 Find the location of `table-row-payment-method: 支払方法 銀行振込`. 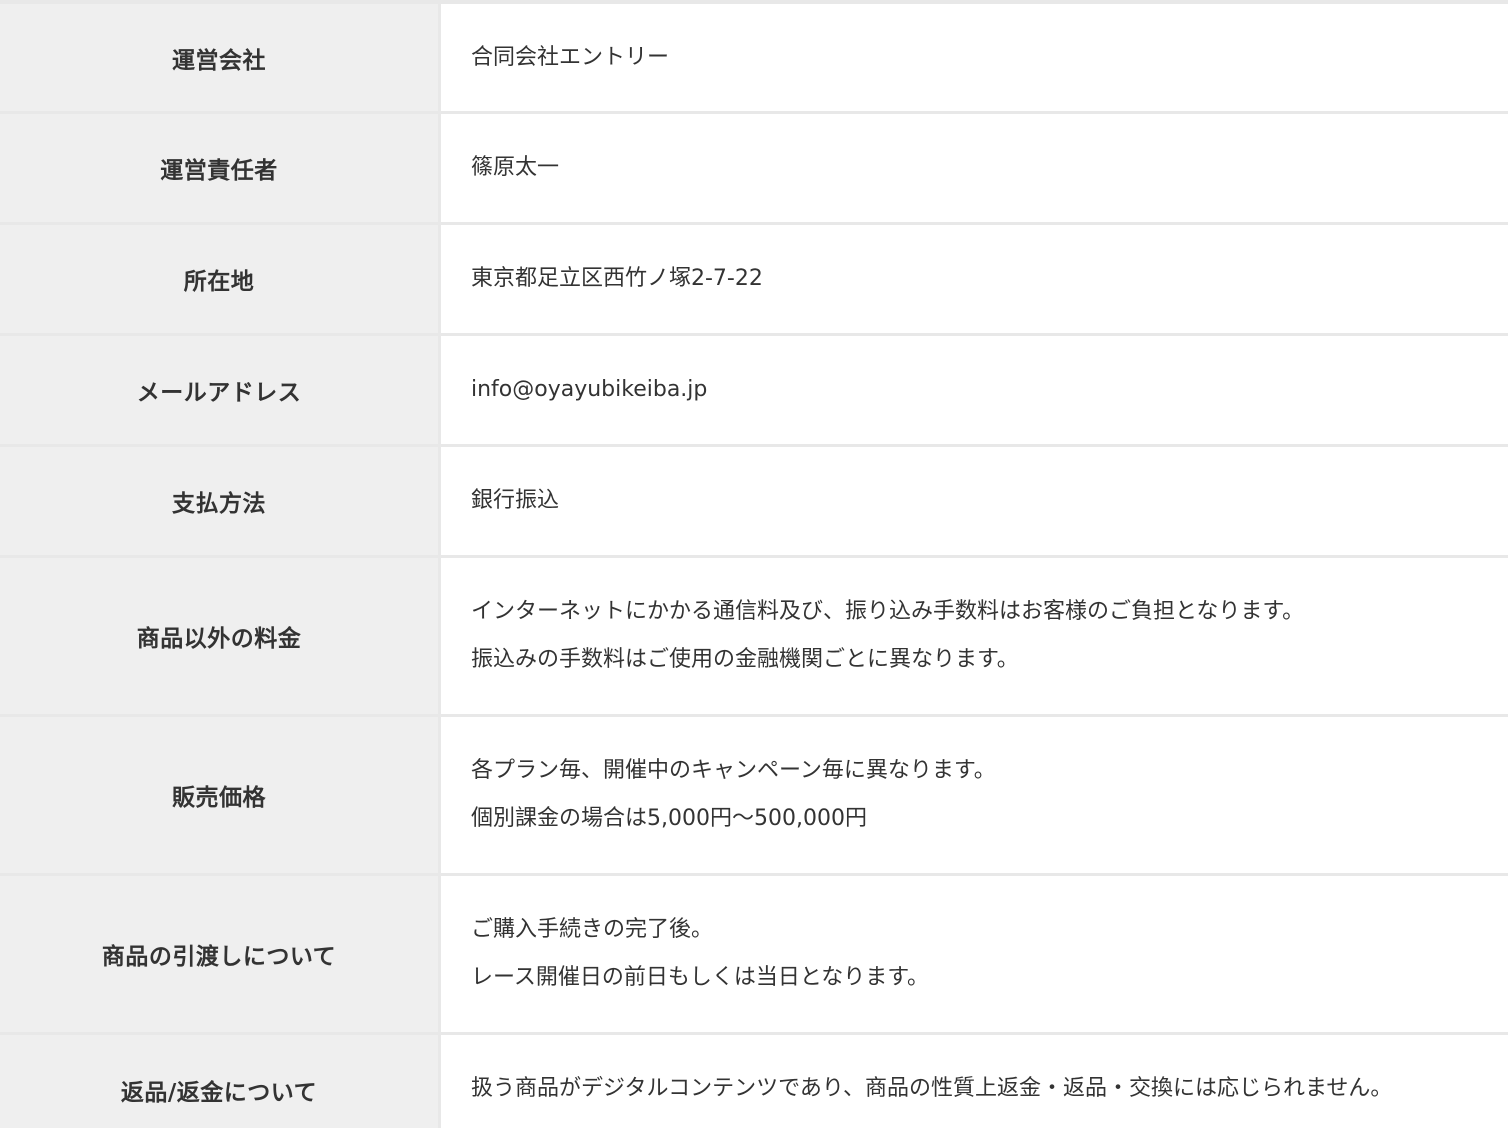

table-row-payment-method: 支払方法 銀行振込 is located at coordinates (754, 502).